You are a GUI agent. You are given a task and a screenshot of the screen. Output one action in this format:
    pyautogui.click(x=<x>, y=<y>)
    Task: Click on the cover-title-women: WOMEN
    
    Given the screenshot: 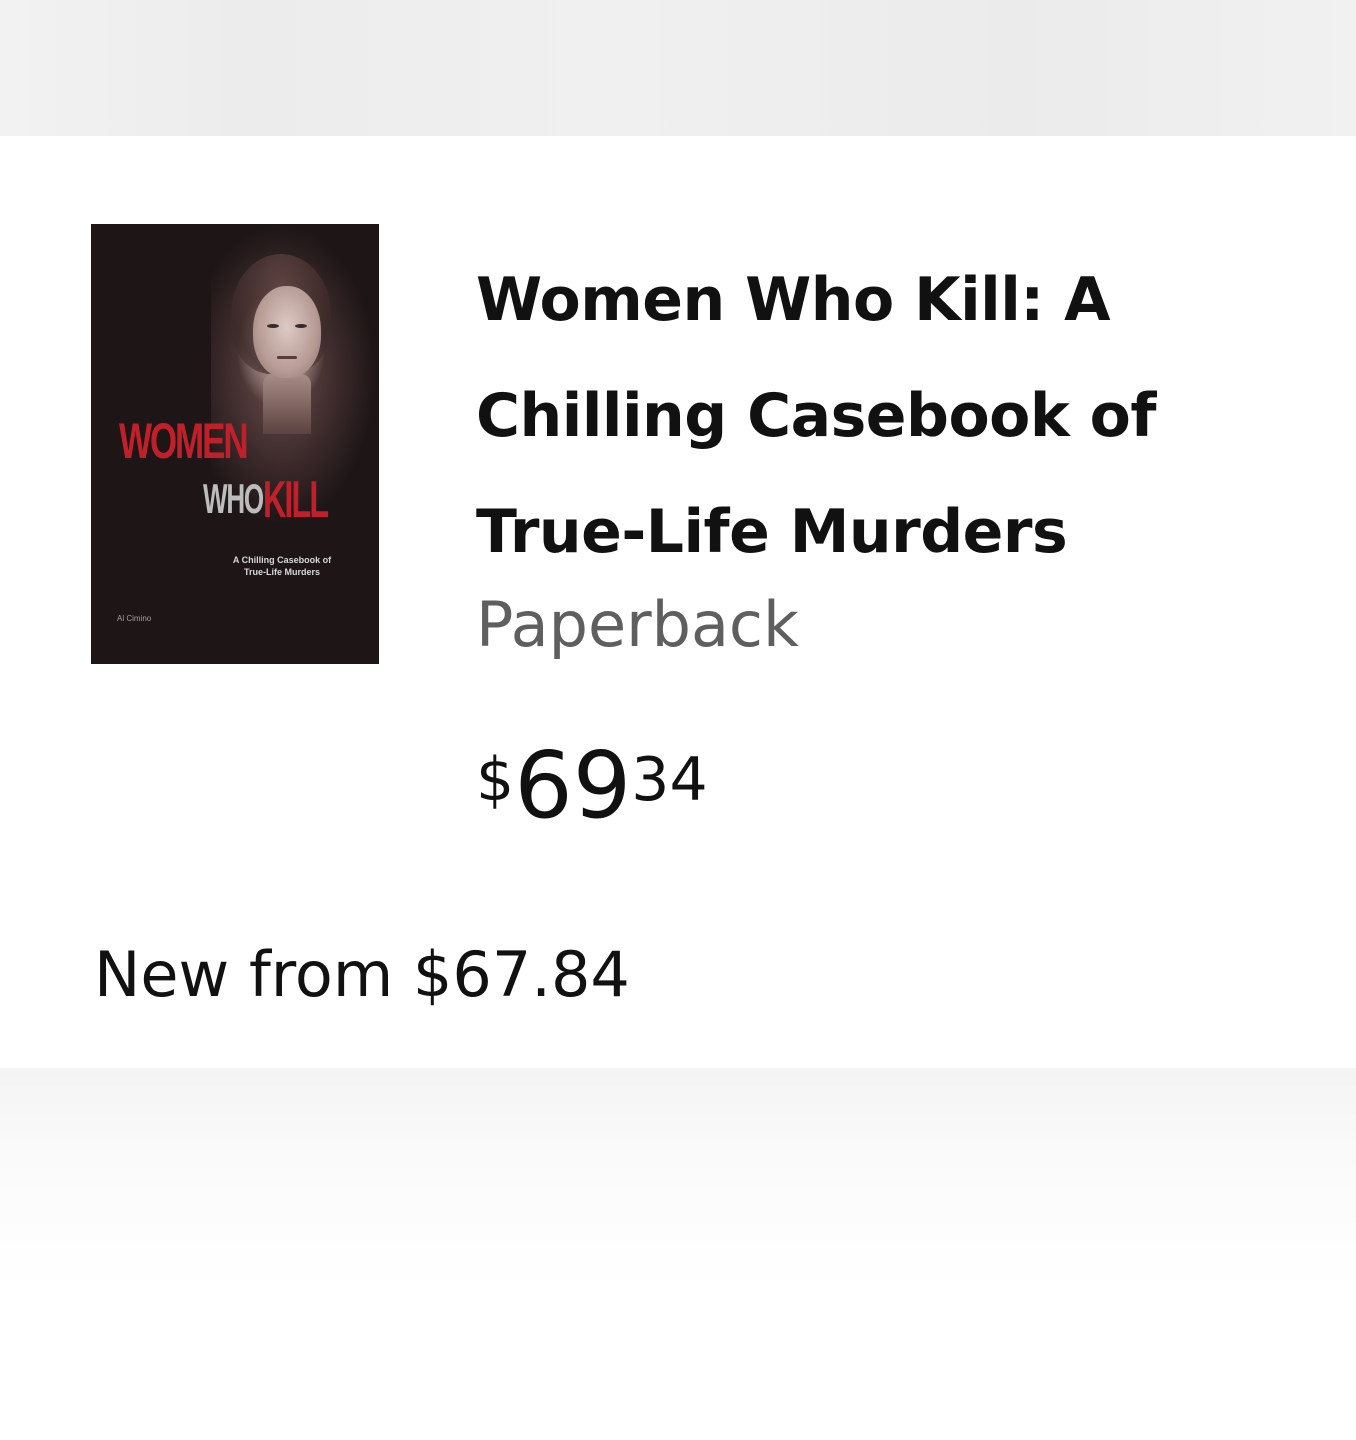 What is the action you would take?
    pyautogui.click(x=184, y=441)
    